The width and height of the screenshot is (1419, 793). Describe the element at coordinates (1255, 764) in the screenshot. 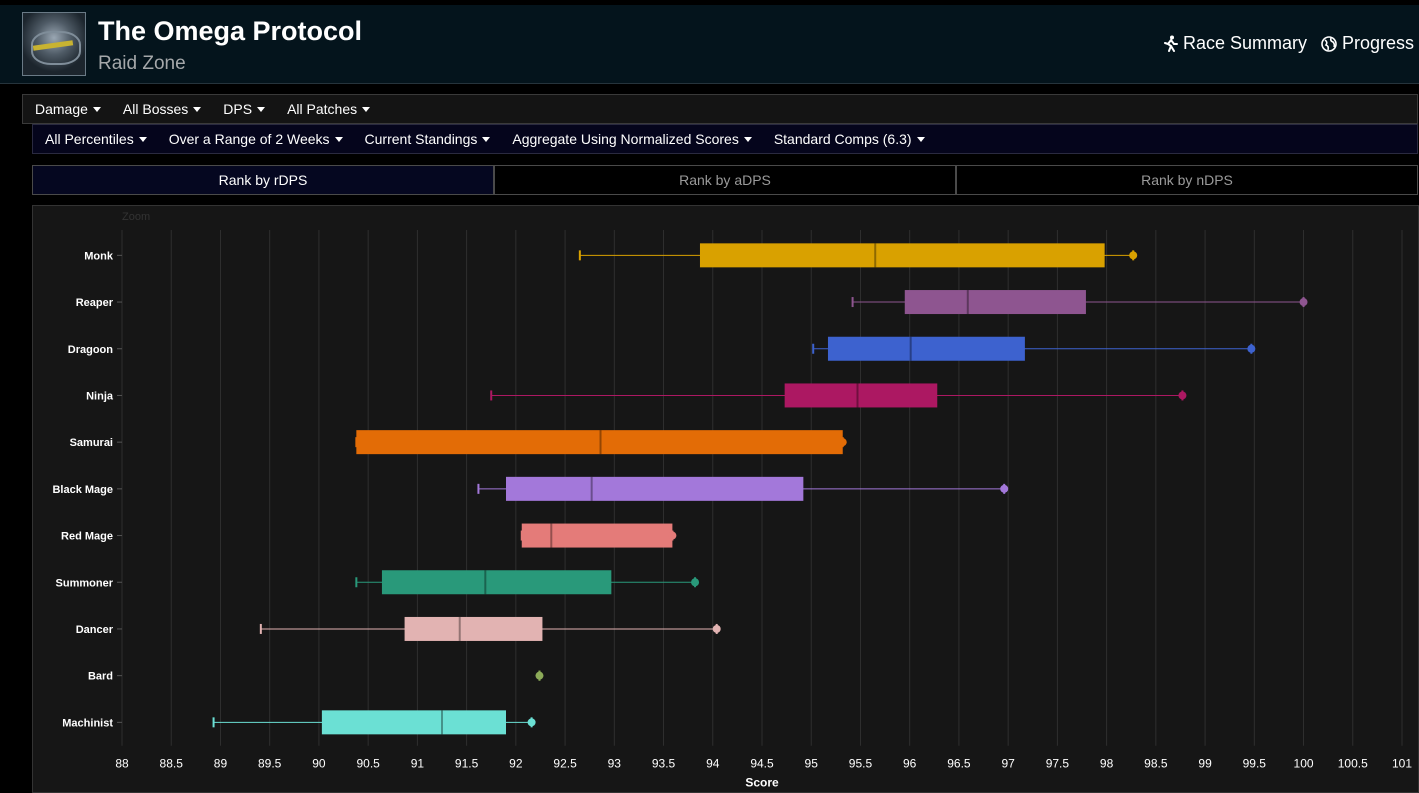

I see `x-tick-label: 99.5` at that location.